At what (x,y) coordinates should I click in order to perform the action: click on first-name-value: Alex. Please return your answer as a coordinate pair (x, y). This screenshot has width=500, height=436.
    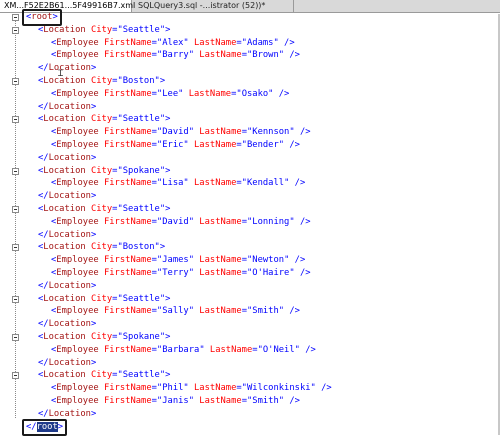
    Looking at the image, I should click on (173, 42).